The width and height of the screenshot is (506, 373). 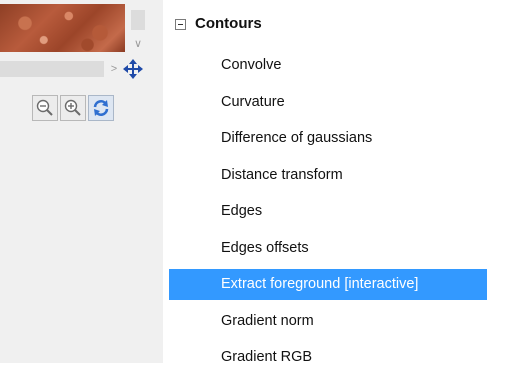 I want to click on tree-item: Gradient norm, so click(x=328, y=321).